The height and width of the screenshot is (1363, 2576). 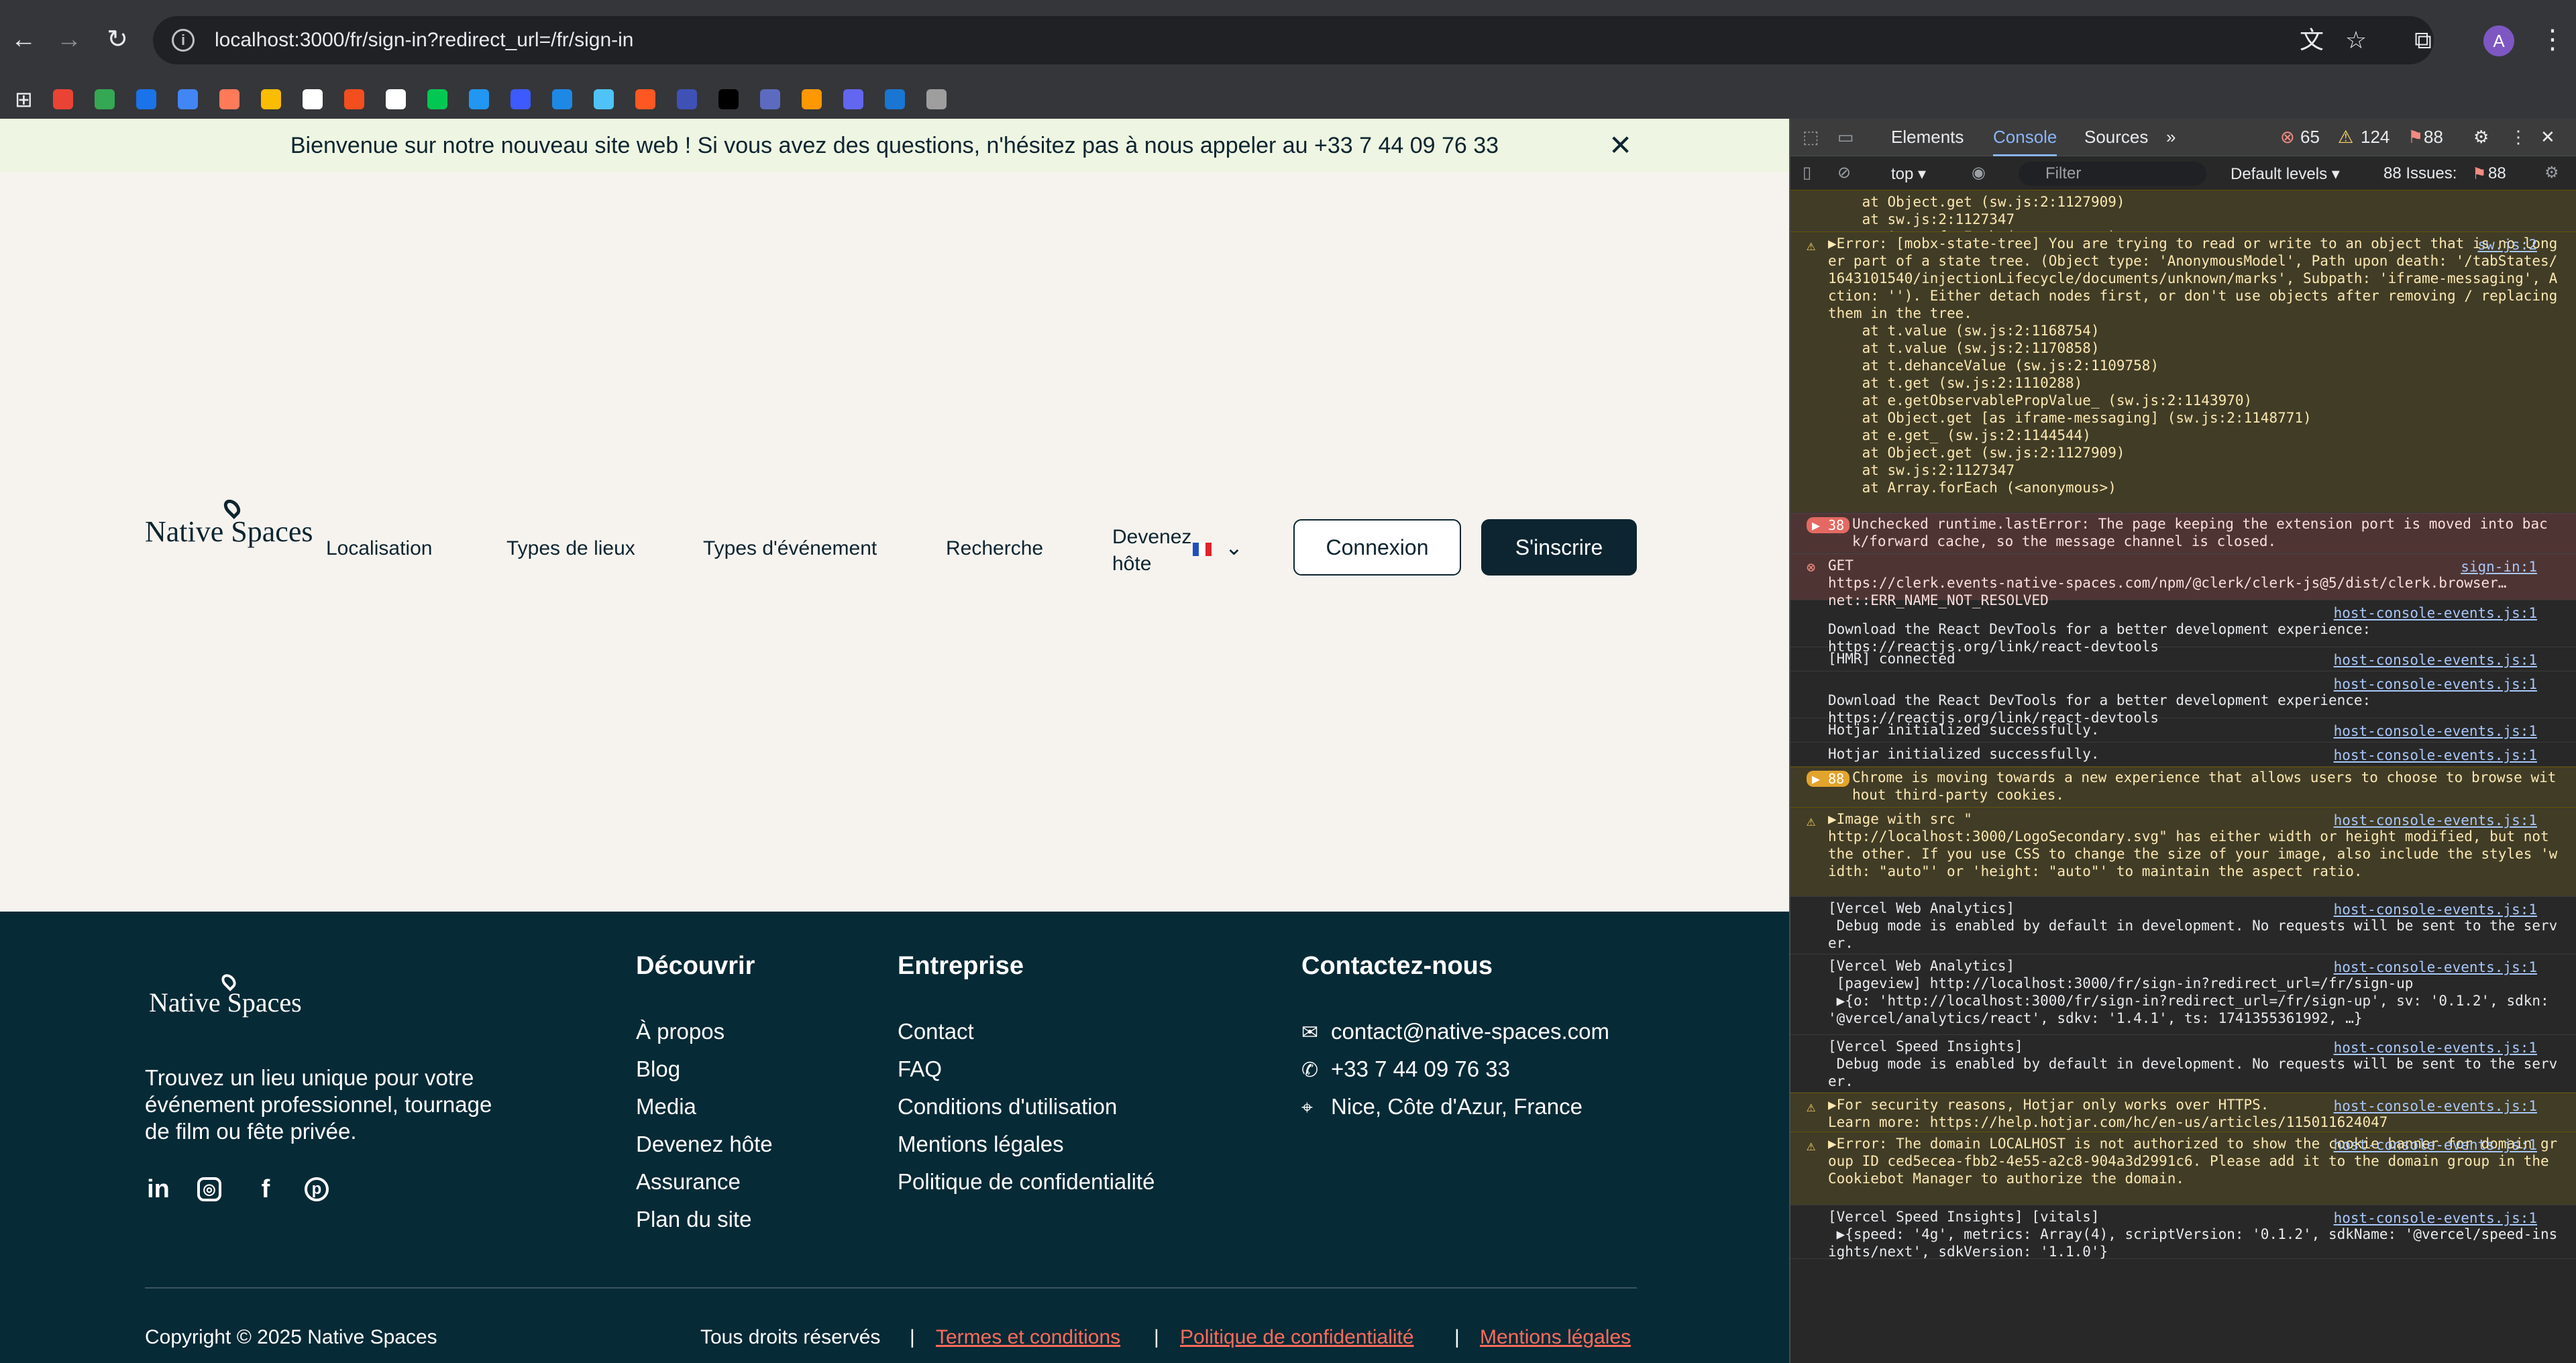 What do you see at coordinates (666, 1107) in the screenshot?
I see `footer-link-media: Media` at bounding box center [666, 1107].